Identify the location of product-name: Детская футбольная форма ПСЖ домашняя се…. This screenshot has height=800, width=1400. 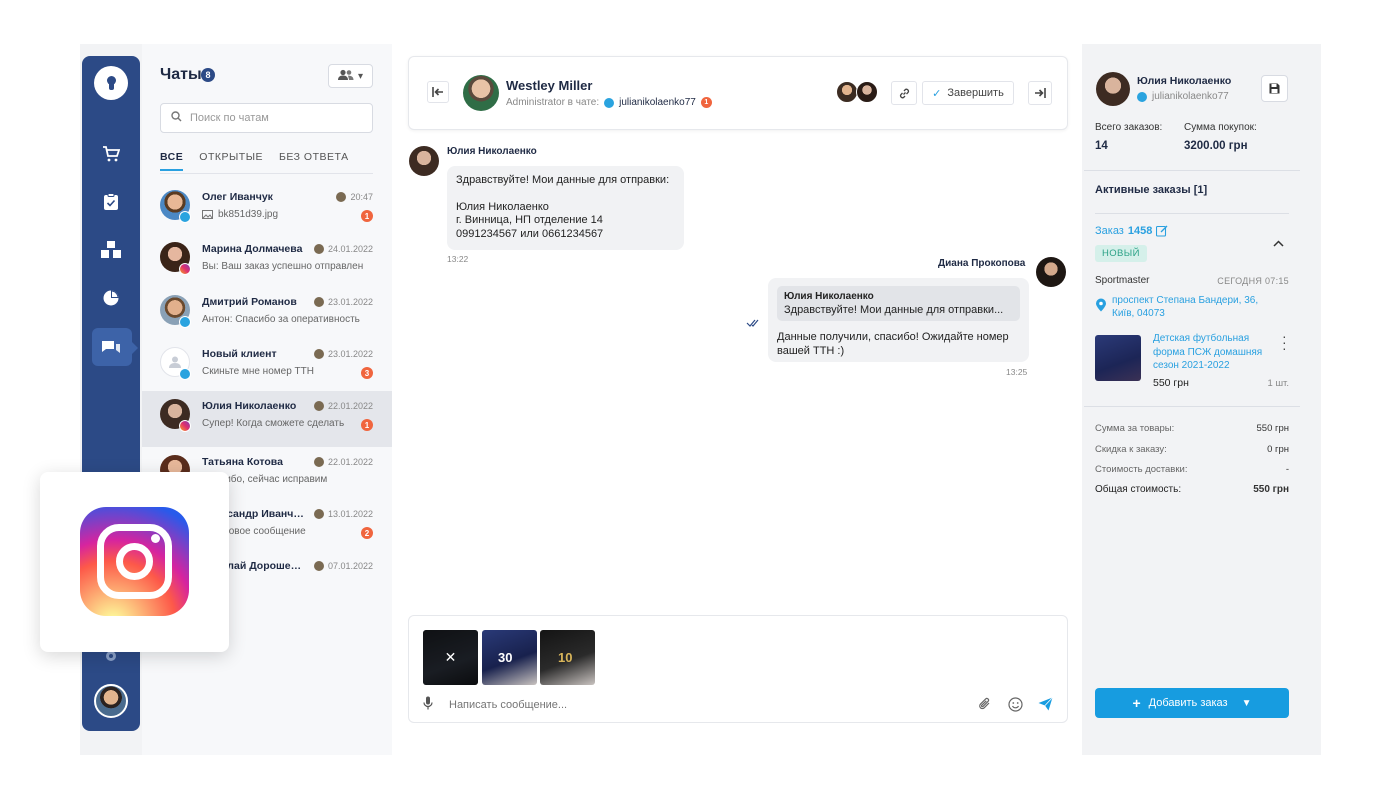
(1210, 352).